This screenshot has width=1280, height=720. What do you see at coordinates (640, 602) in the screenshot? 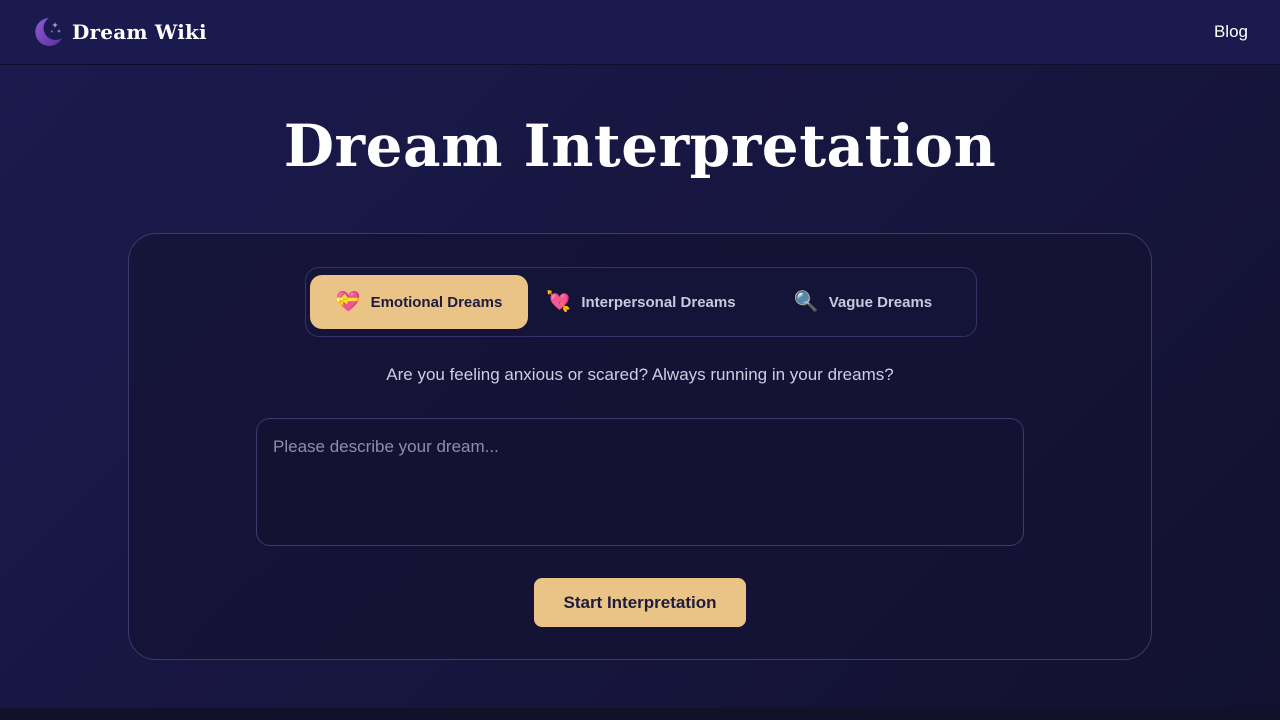
I see `start-interpretation-button: Start Interpretation` at bounding box center [640, 602].